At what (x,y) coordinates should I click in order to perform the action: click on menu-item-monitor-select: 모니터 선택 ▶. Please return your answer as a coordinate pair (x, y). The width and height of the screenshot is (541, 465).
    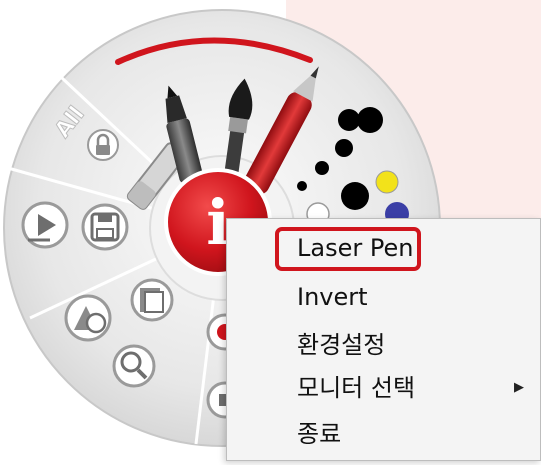
    Looking at the image, I should click on (384, 388).